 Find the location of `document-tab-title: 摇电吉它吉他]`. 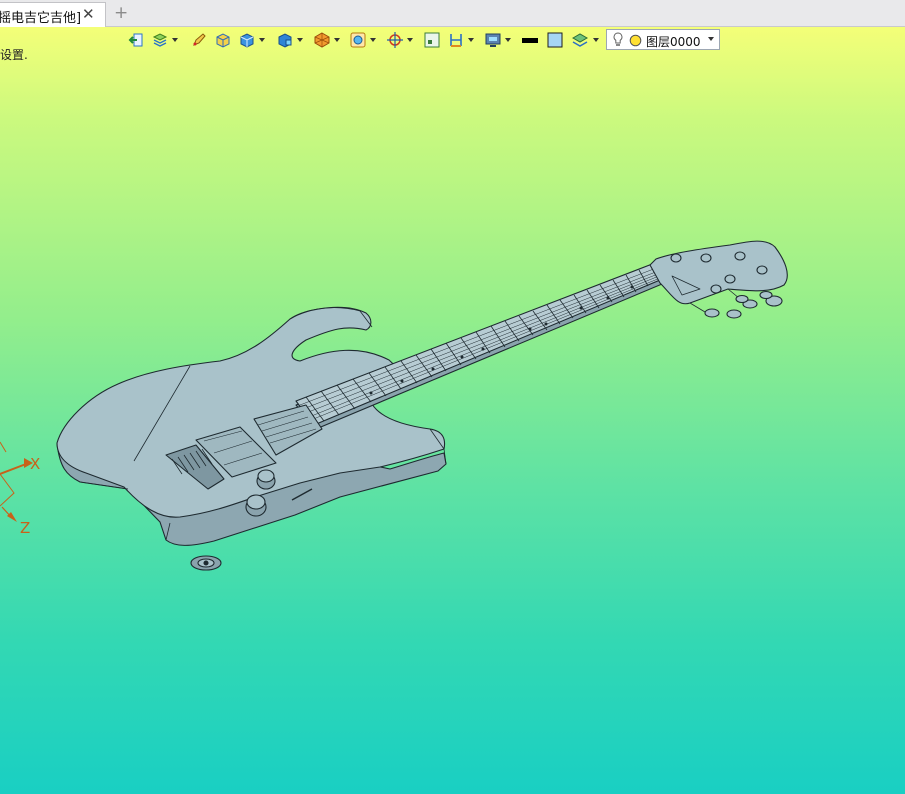

document-tab-title: 摇电吉它吉他] is located at coordinates (41, 18).